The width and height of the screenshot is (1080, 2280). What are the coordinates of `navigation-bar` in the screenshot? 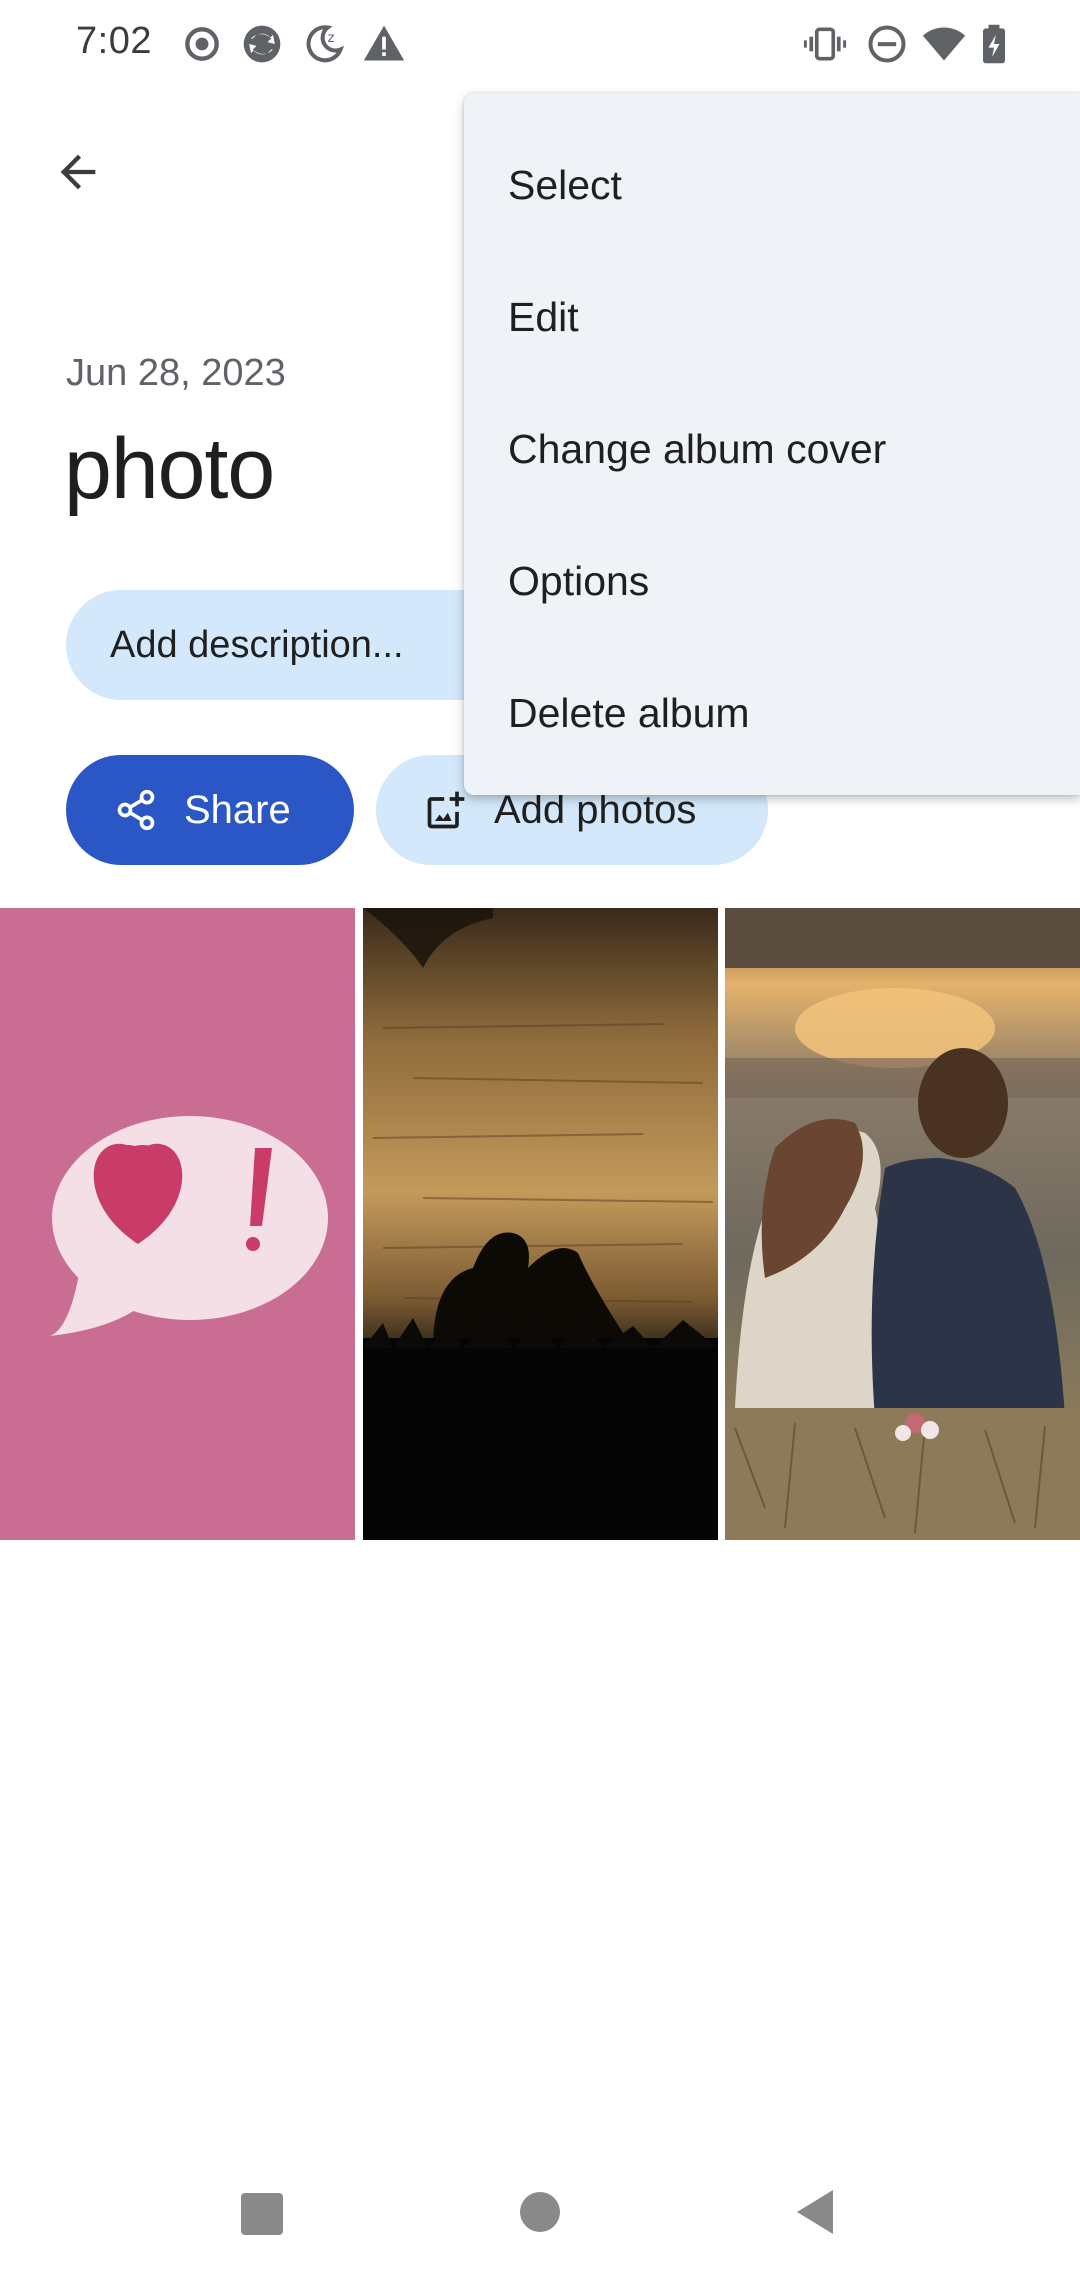 It's located at (540, 2210).